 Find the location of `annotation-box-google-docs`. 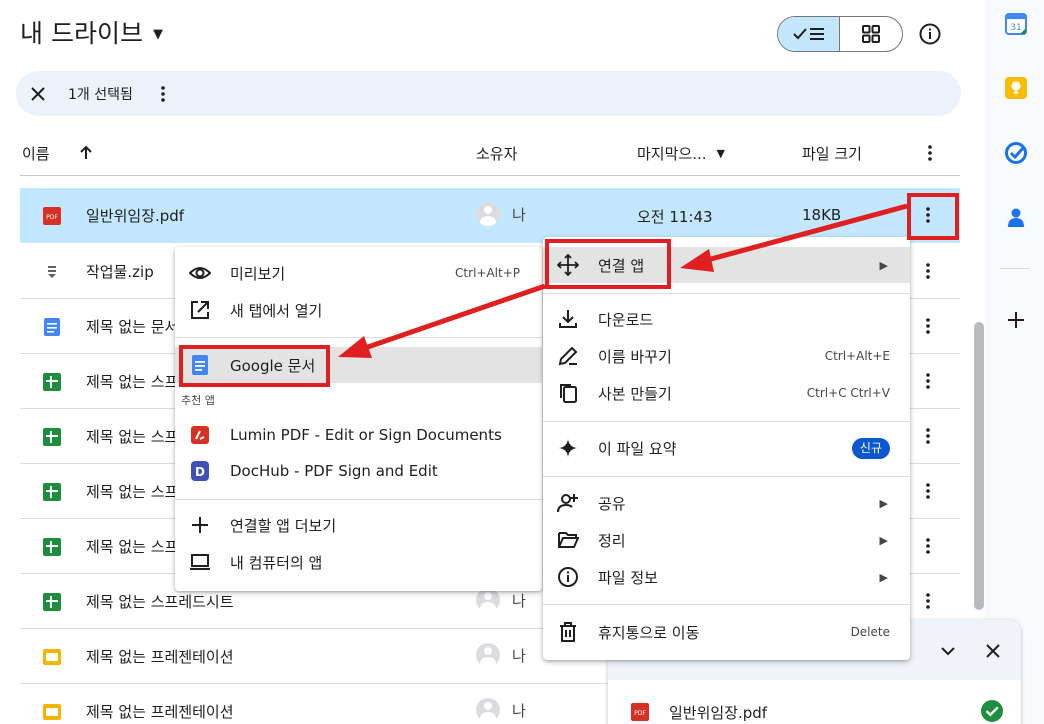

annotation-box-google-docs is located at coordinates (254, 366).